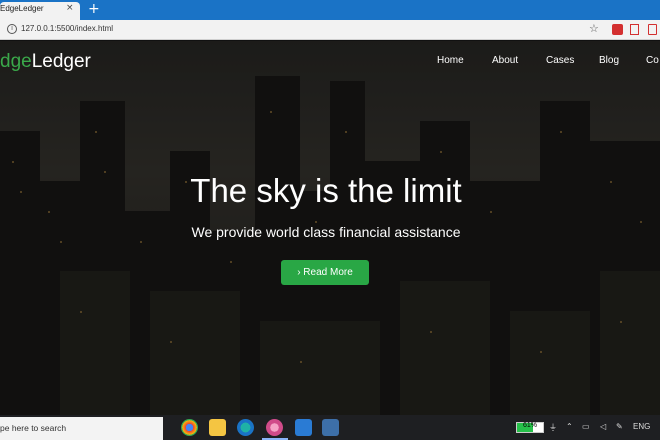 Image resolution: width=660 pixels, height=440 pixels. Describe the element at coordinates (586, 426) in the screenshot. I see `network-icon: ▭` at that location.